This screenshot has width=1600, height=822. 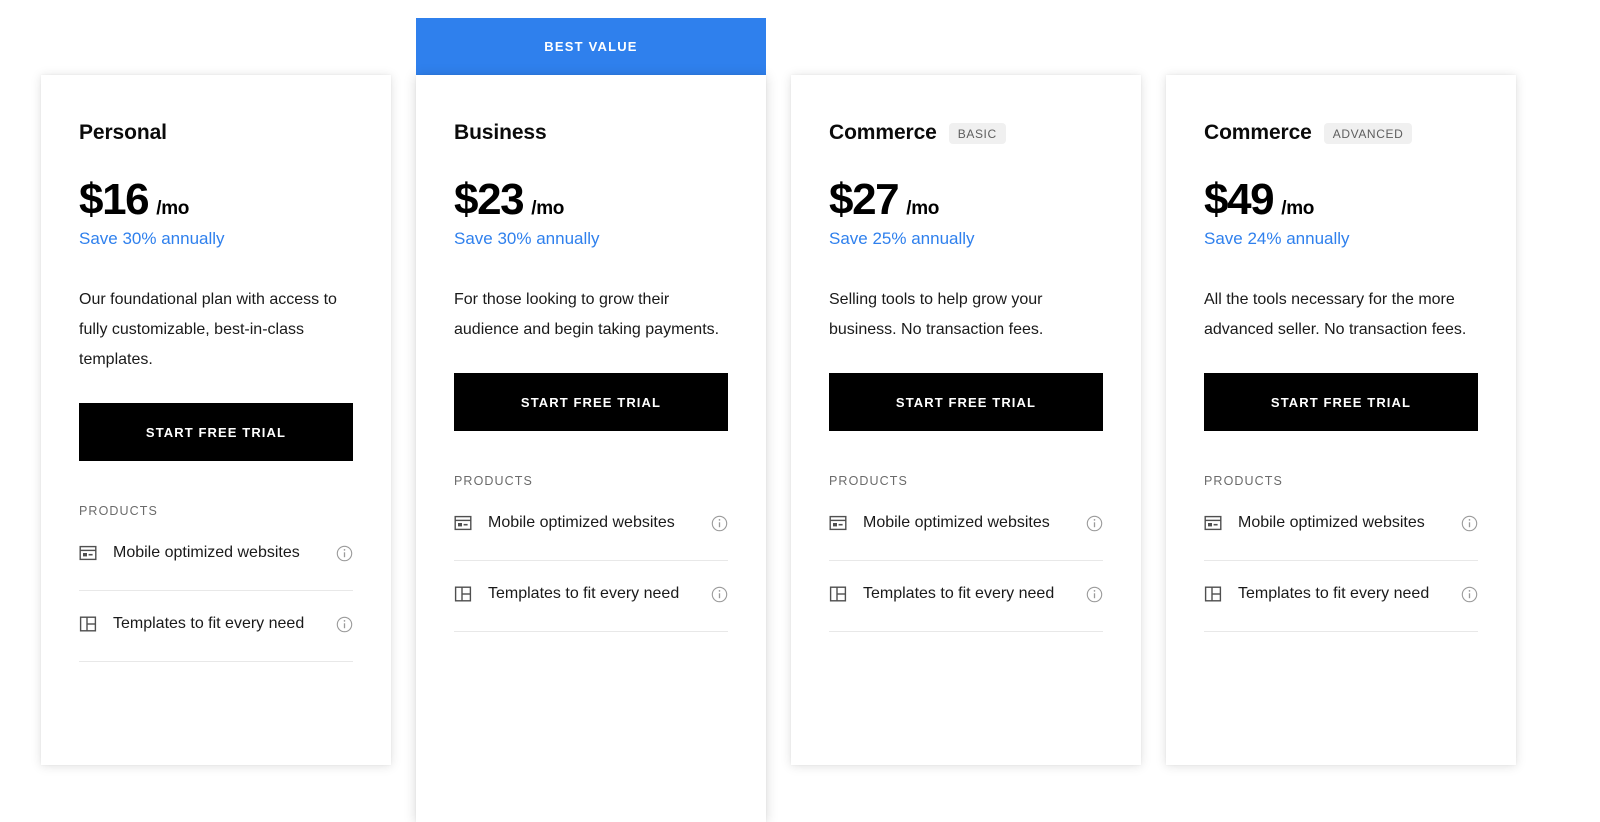 I want to click on plan-price-amount: $27, so click(x=864, y=199).